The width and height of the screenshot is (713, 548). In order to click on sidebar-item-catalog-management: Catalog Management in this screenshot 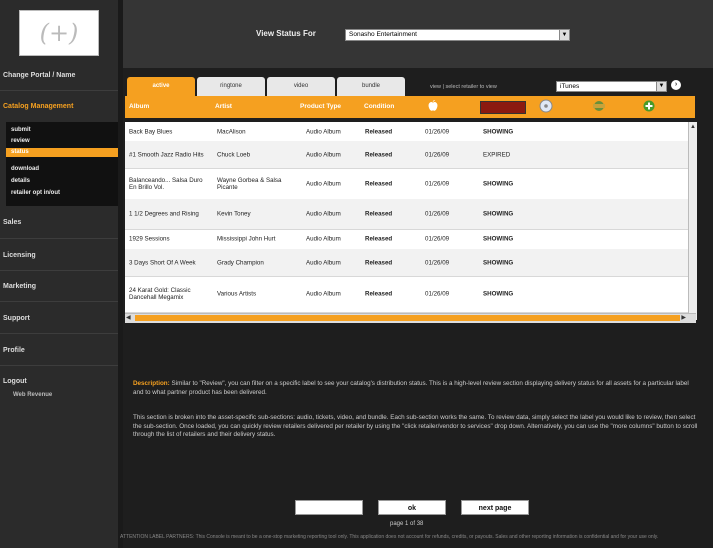, I will do `click(59, 106)`.